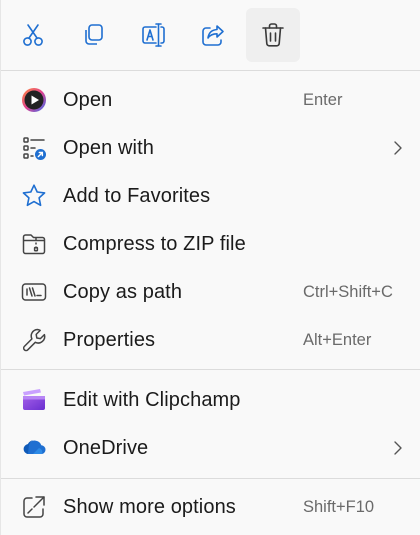 The height and width of the screenshot is (535, 420). Describe the element at coordinates (210, 340) in the screenshot. I see `menu-item-properties: Properties Alt+Enter` at that location.